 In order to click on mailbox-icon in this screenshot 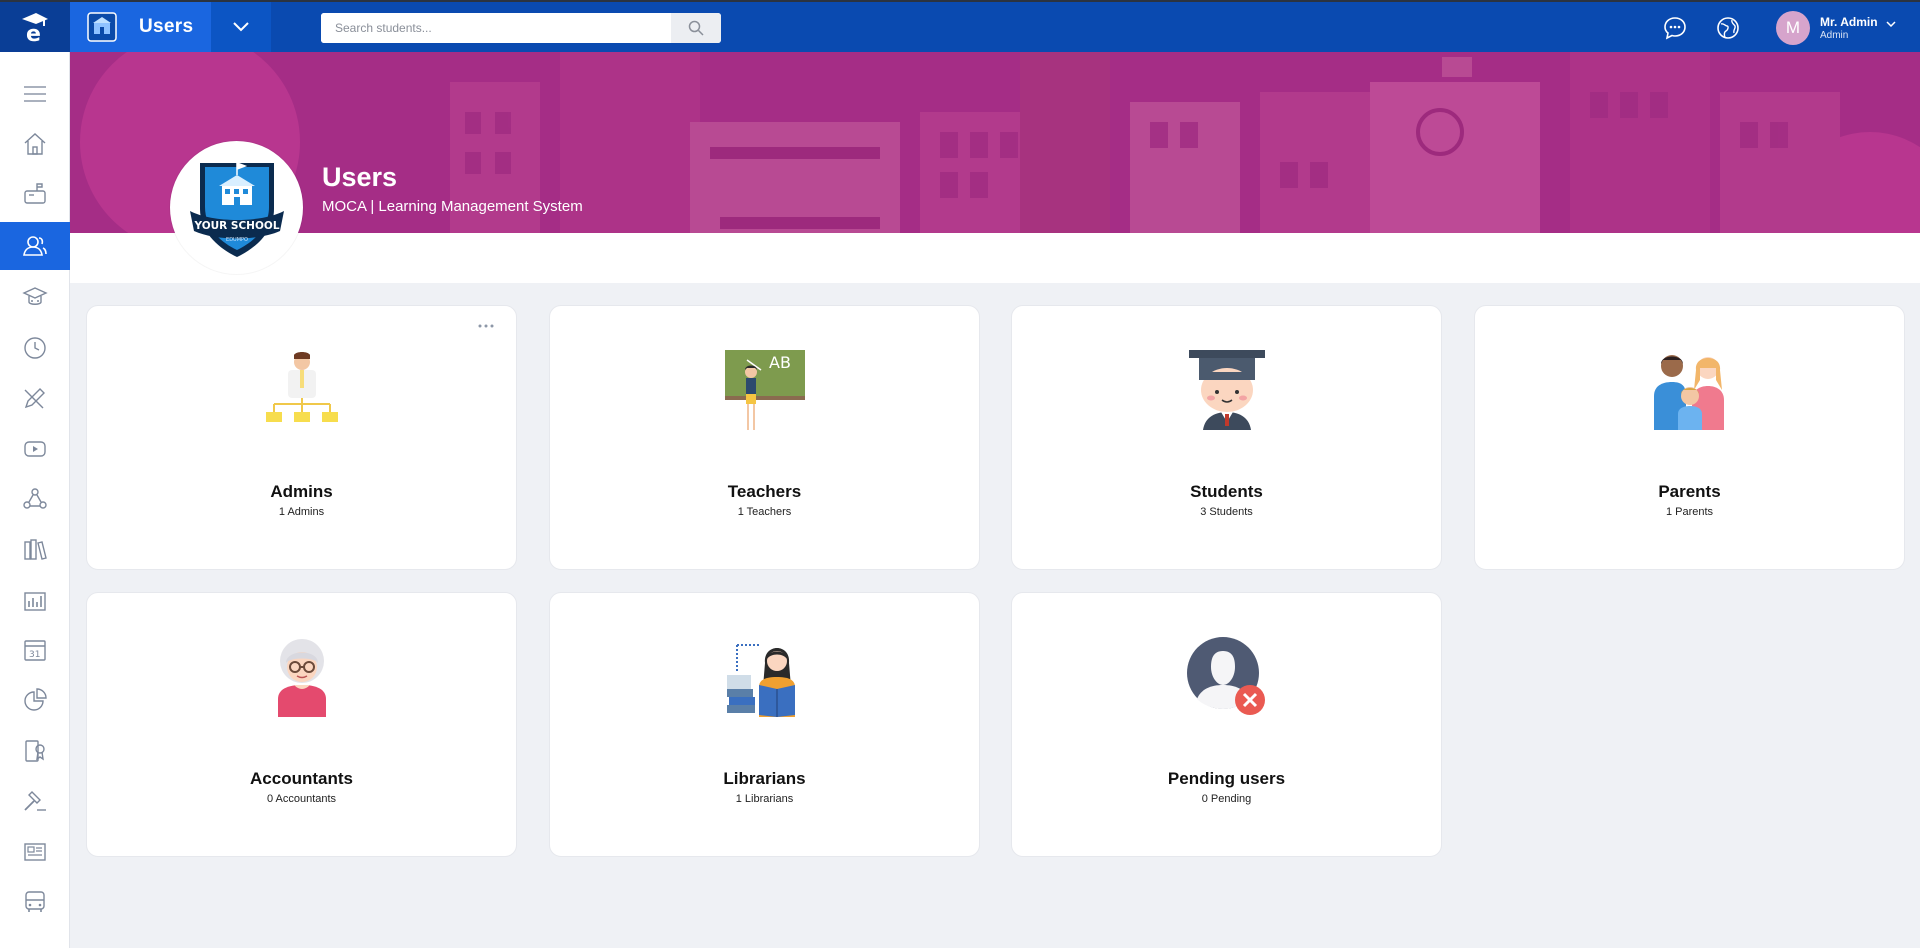, I will do `click(35, 193)`.